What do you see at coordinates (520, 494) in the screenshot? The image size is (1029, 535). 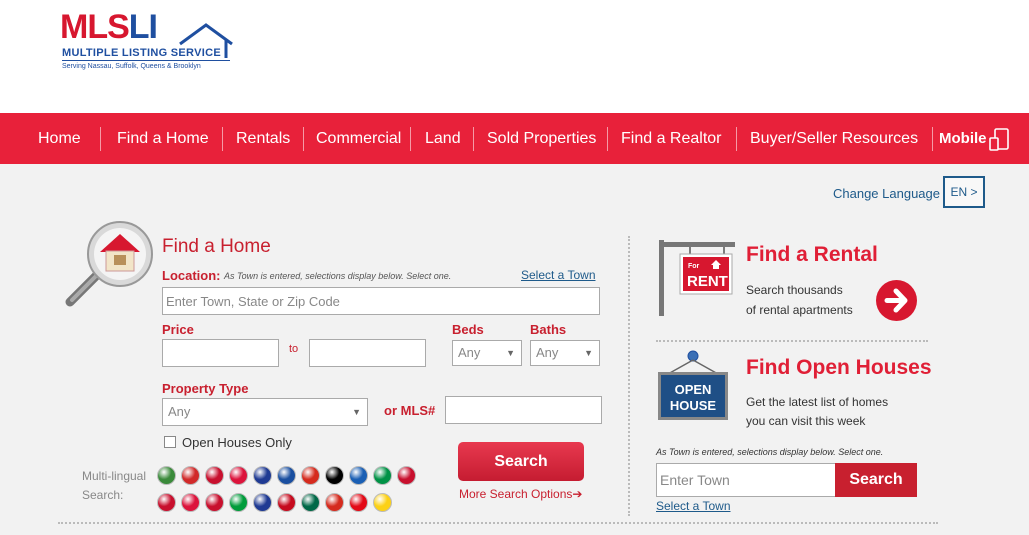 I see `more-search-options-link: More Search Options➔` at bounding box center [520, 494].